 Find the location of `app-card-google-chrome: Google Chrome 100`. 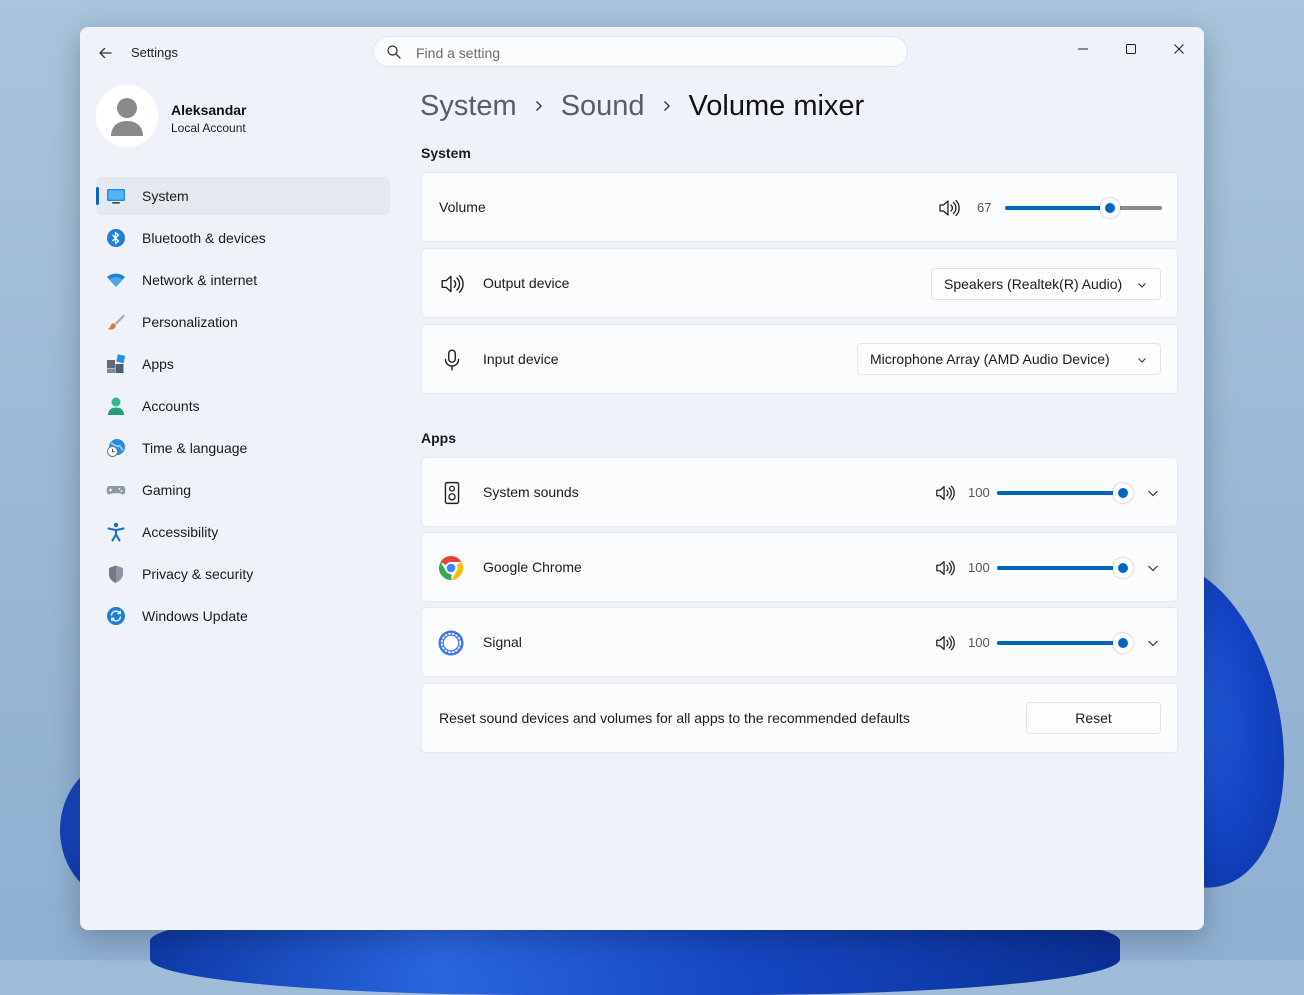

app-card-google-chrome: Google Chrome 100 is located at coordinates (799, 567).